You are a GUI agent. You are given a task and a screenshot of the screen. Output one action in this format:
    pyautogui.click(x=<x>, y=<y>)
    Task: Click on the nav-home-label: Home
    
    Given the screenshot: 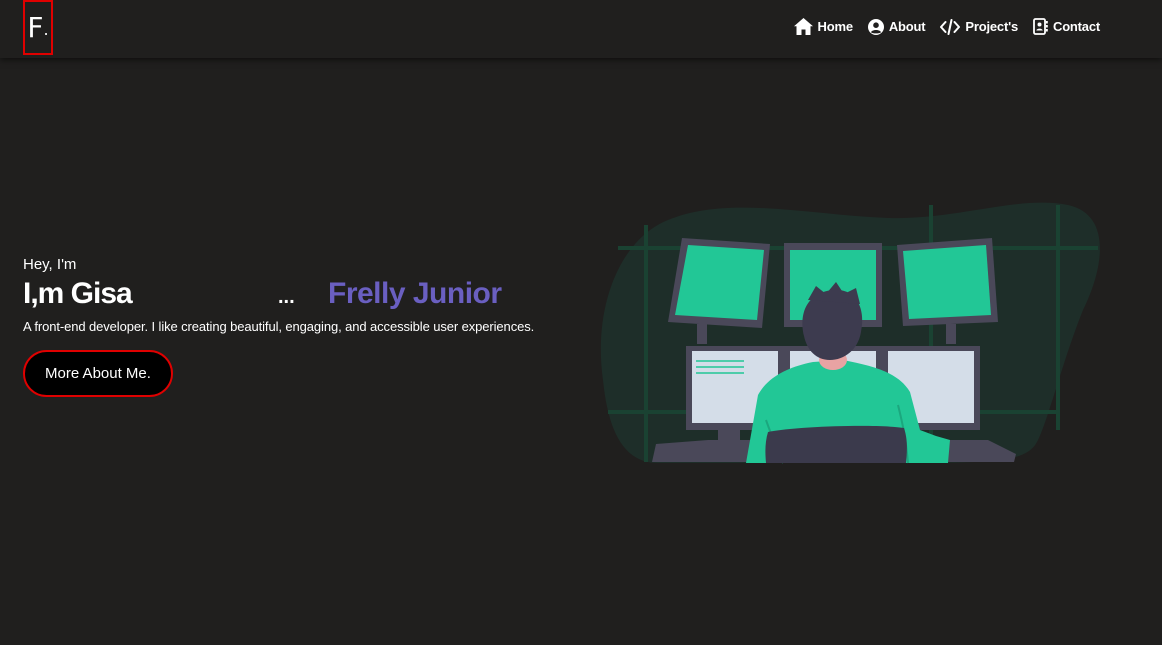 What is the action you would take?
    pyautogui.click(x=835, y=26)
    